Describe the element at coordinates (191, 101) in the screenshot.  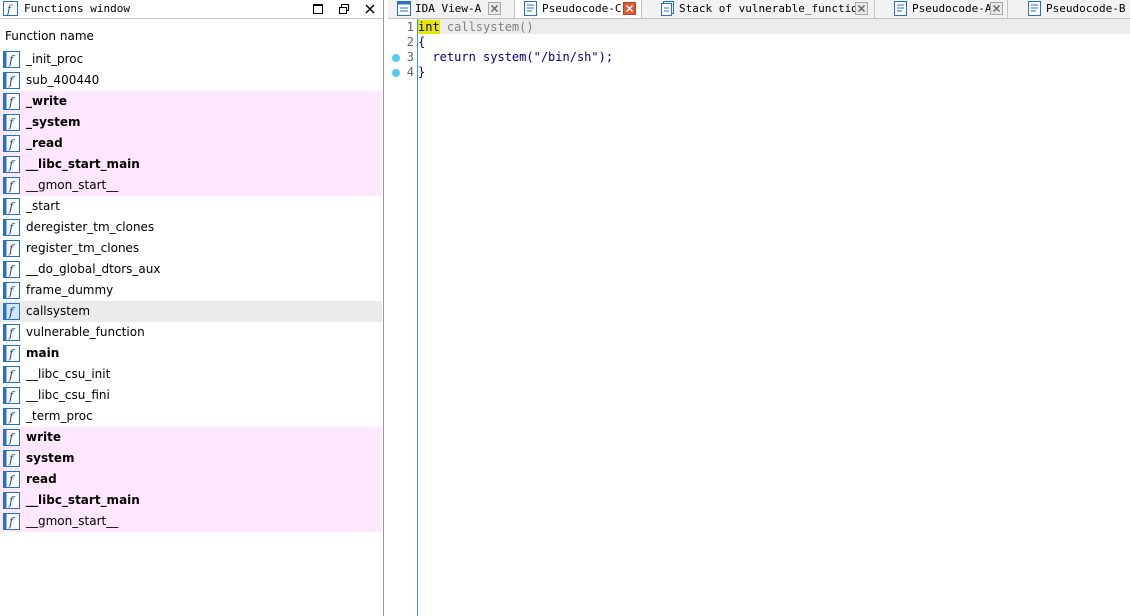
I see `function-row: f _write` at that location.